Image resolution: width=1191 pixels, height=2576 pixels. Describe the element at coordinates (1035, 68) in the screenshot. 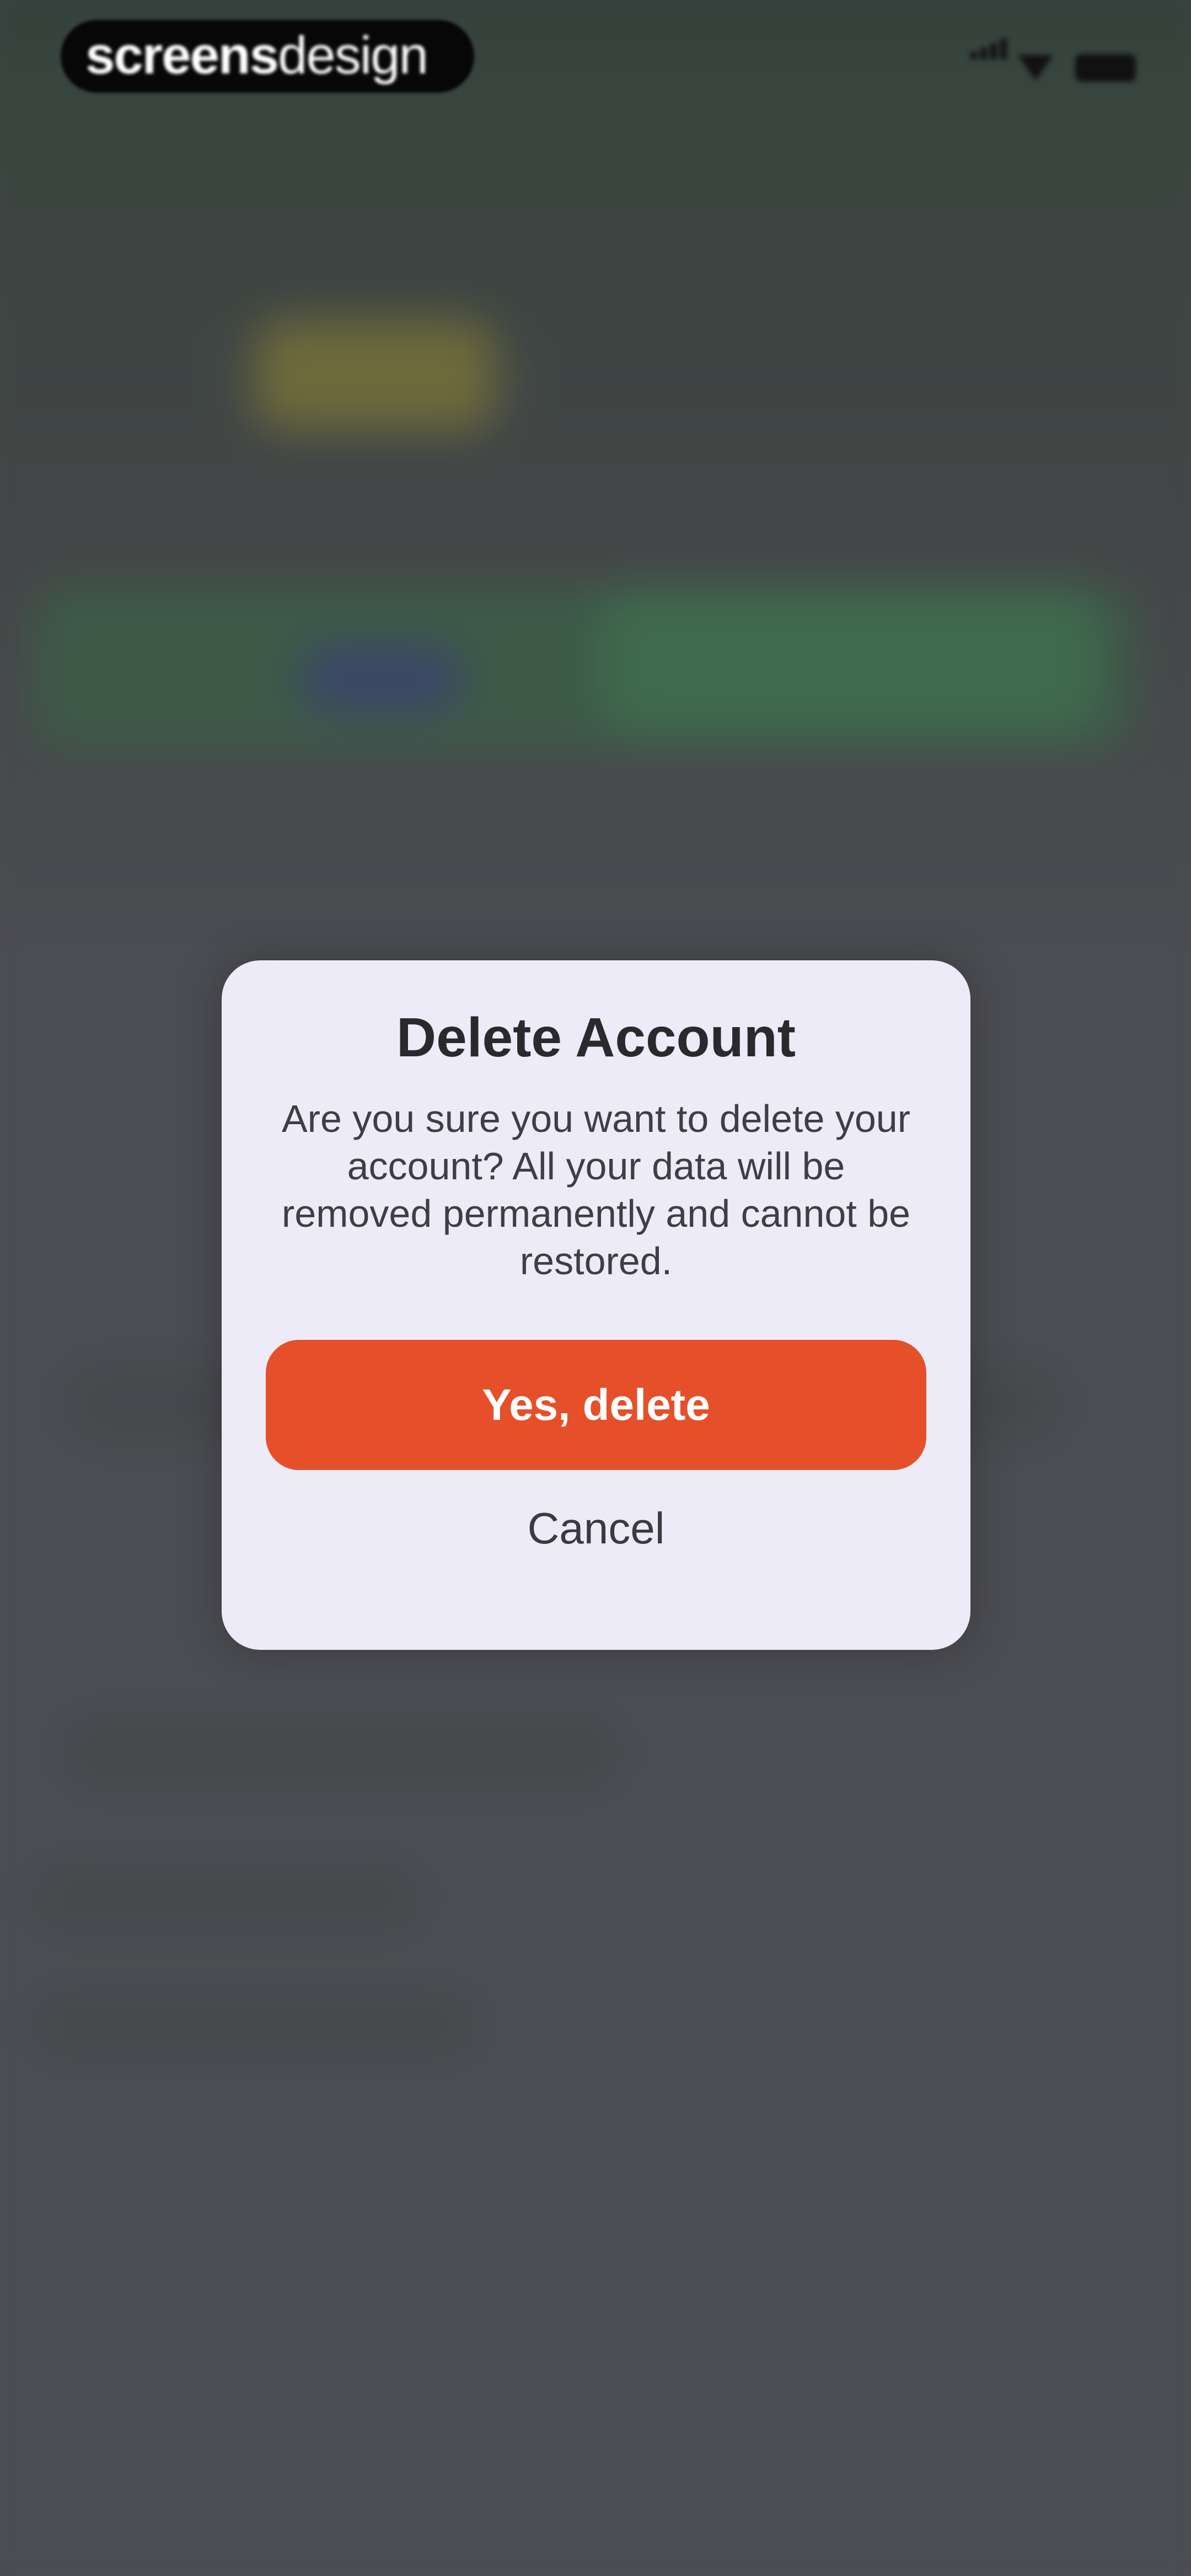

I see `wifi-icon` at that location.